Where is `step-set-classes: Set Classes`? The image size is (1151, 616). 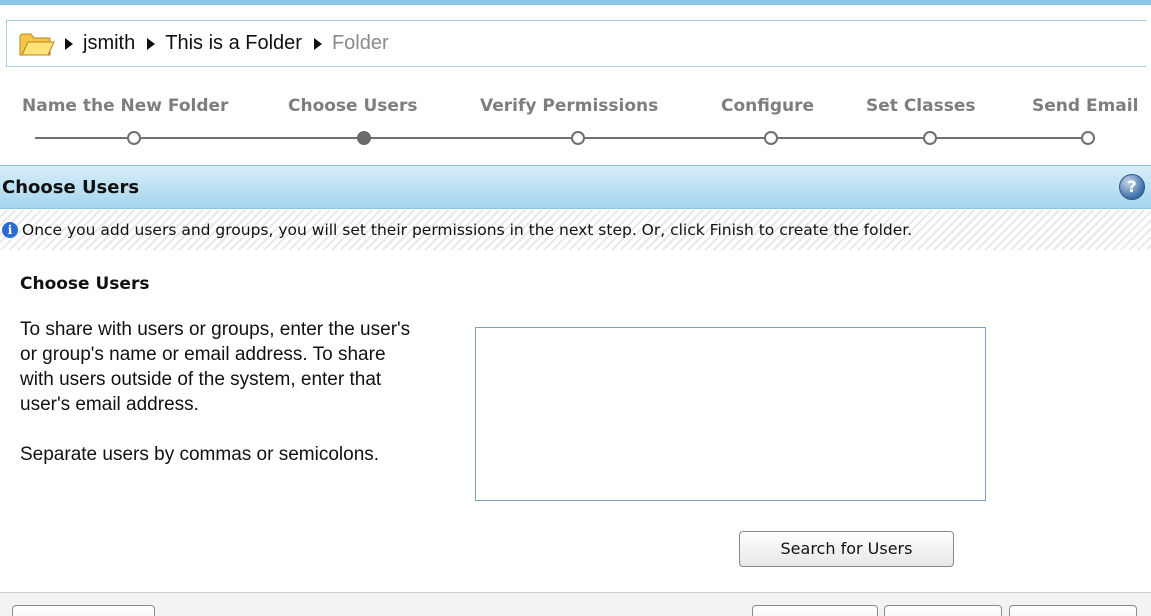 step-set-classes: Set Classes is located at coordinates (920, 106).